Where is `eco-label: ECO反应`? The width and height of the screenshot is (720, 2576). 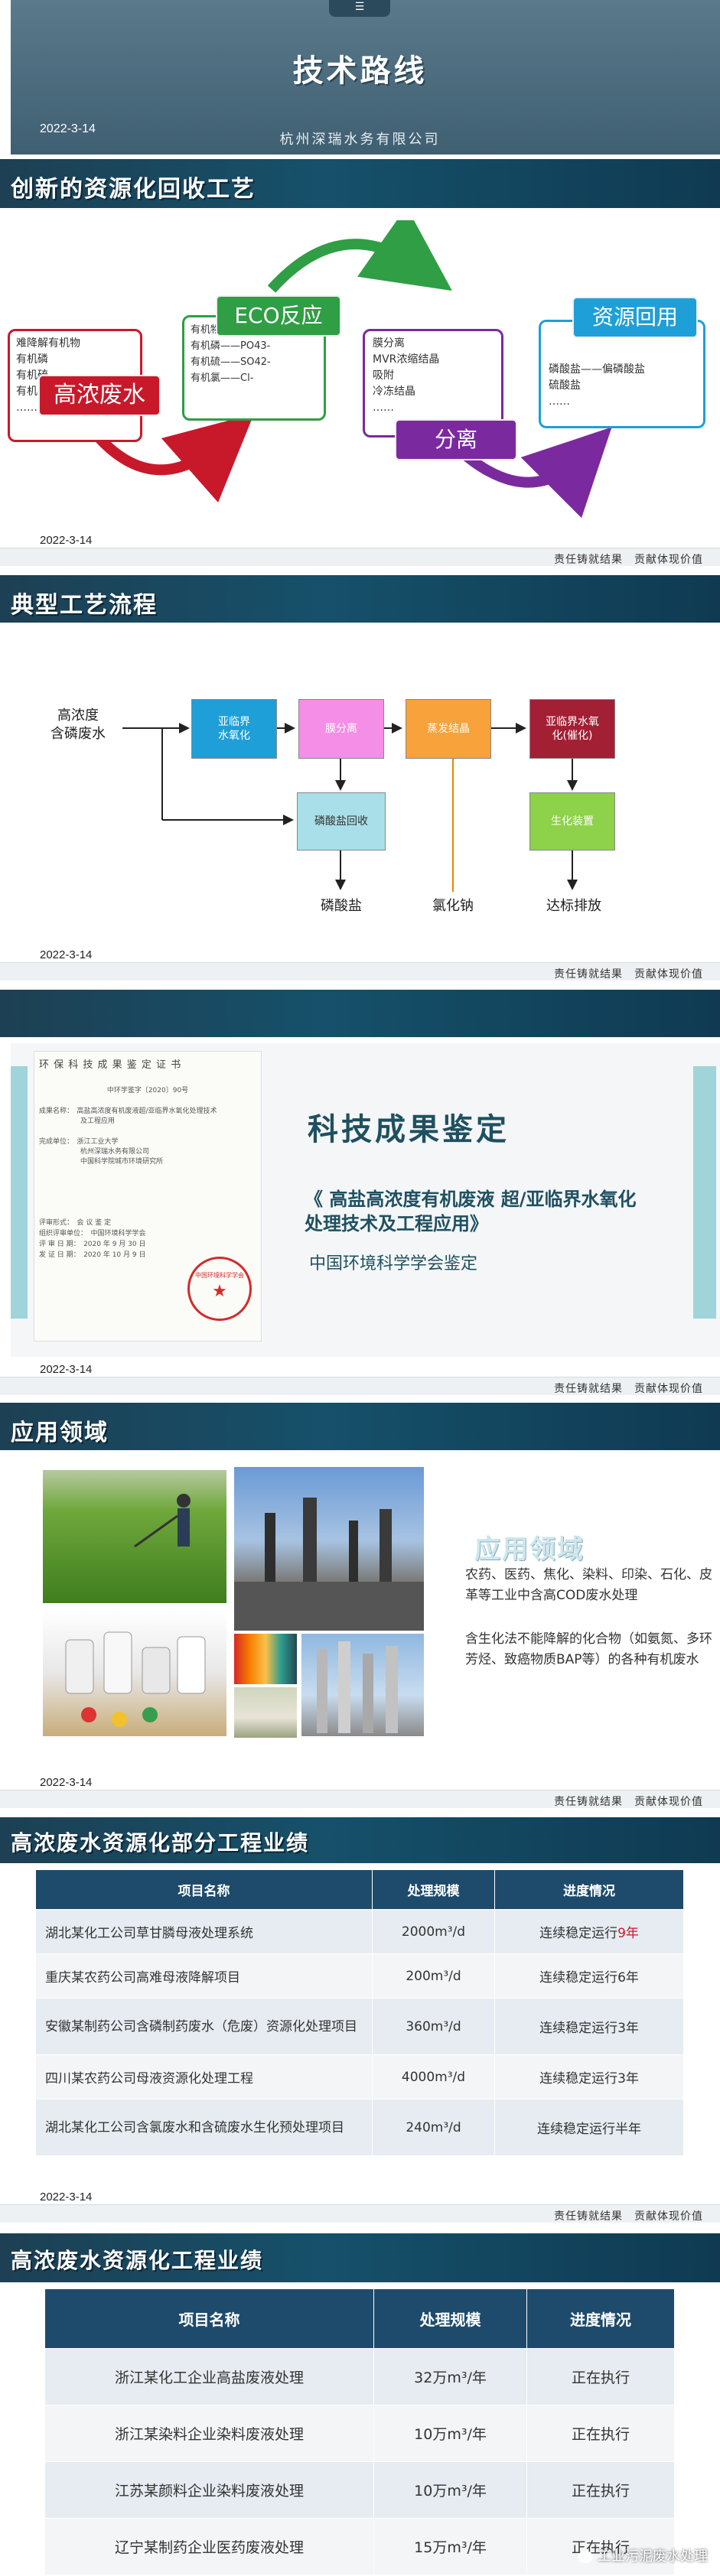
eco-label: ECO反应 is located at coordinates (278, 316).